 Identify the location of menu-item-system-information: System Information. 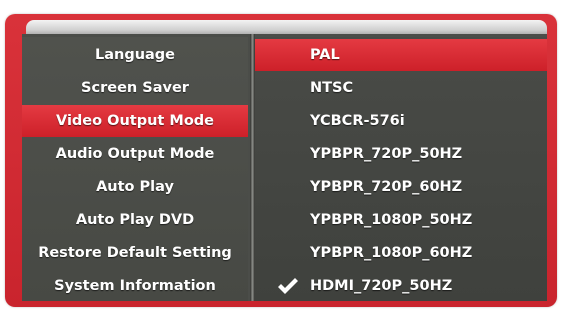
(135, 285).